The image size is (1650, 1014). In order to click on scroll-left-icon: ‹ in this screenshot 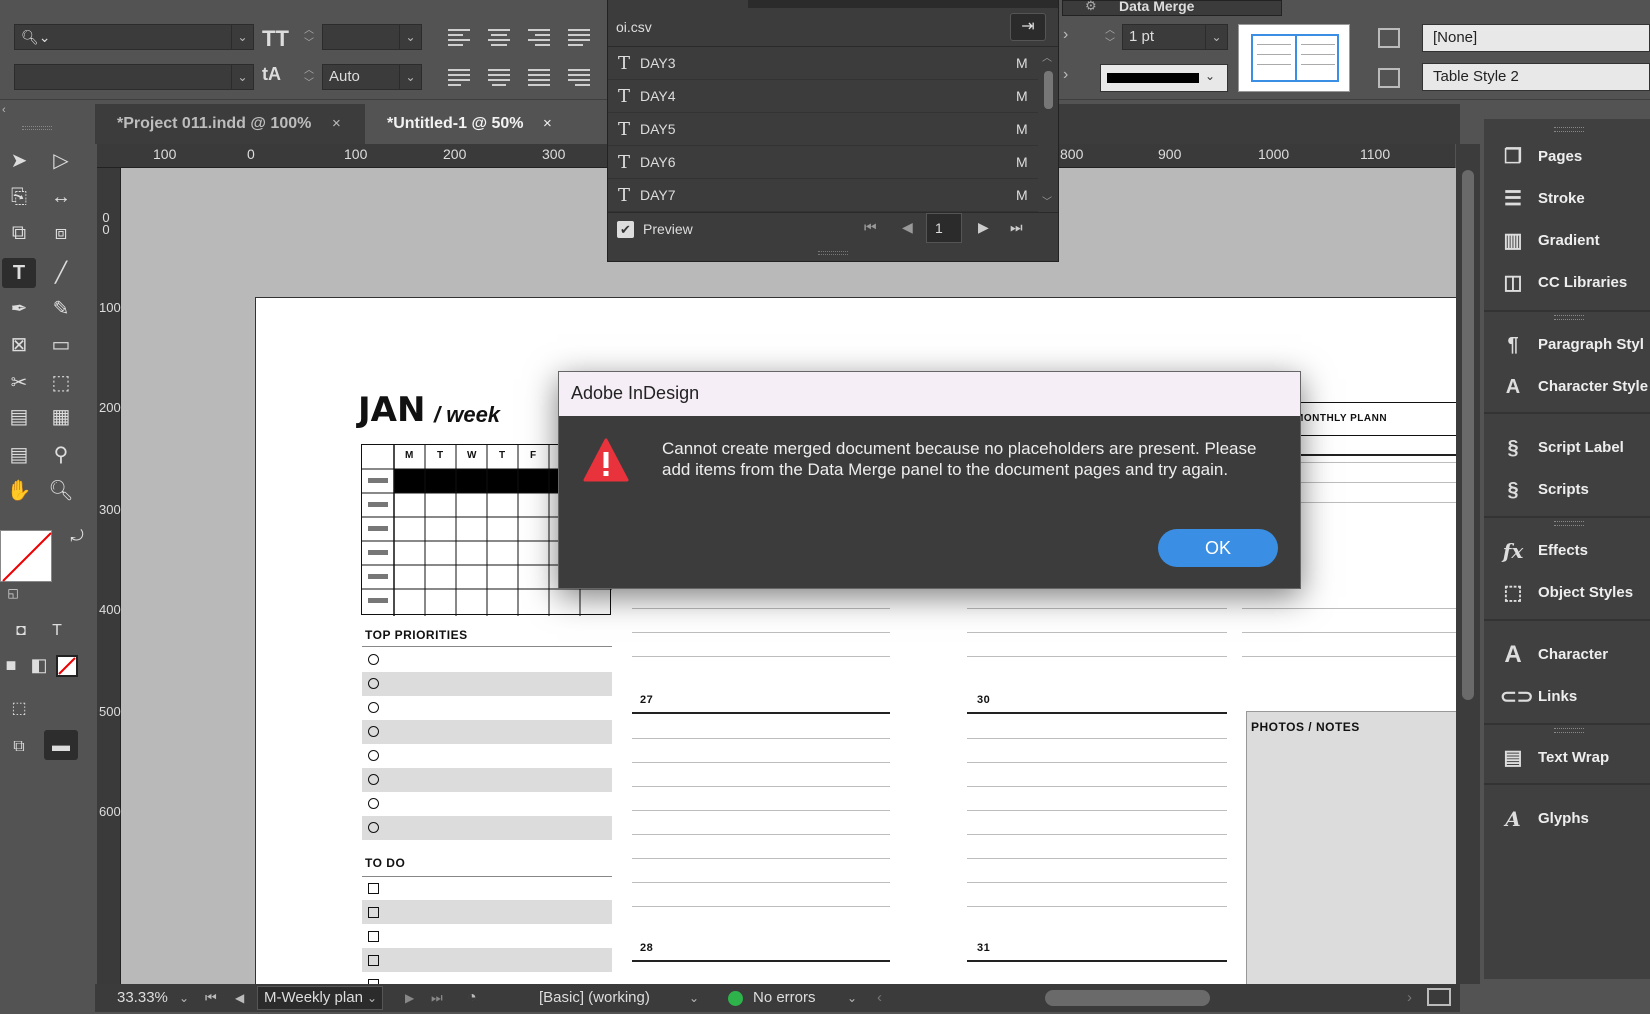, I will do `click(879, 998)`.